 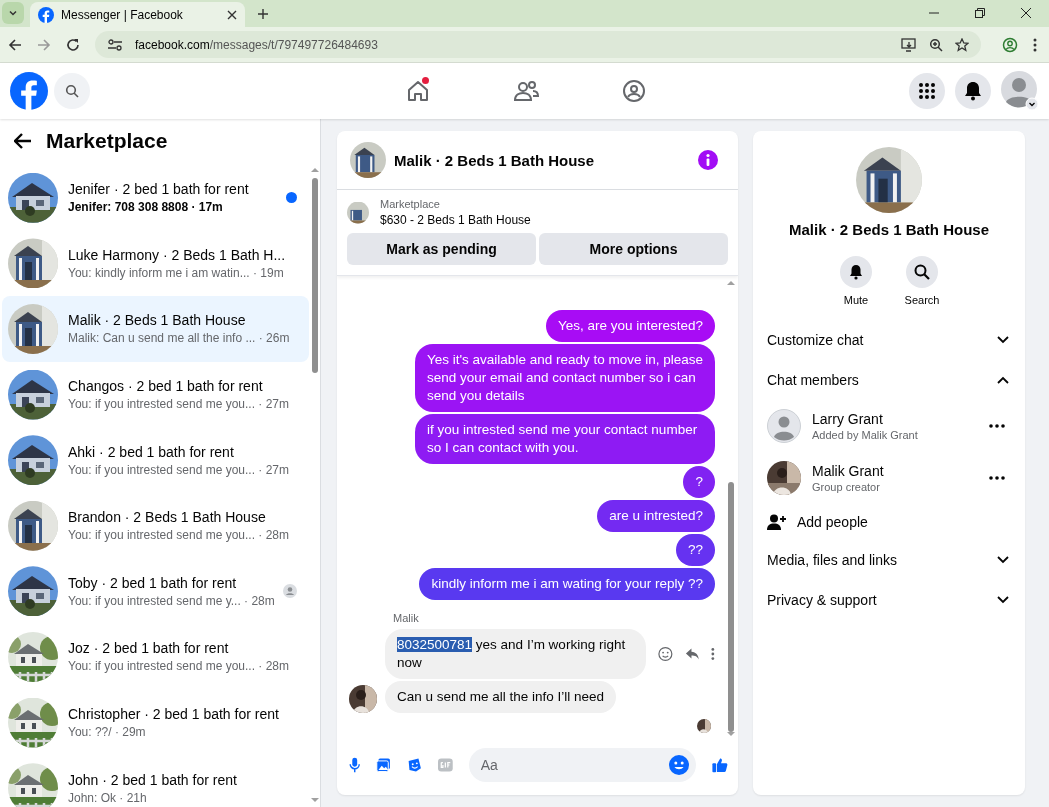 What do you see at coordinates (494, 160) in the screenshot?
I see `chat-title: Malik · 2 Beds 1 Bath House` at bounding box center [494, 160].